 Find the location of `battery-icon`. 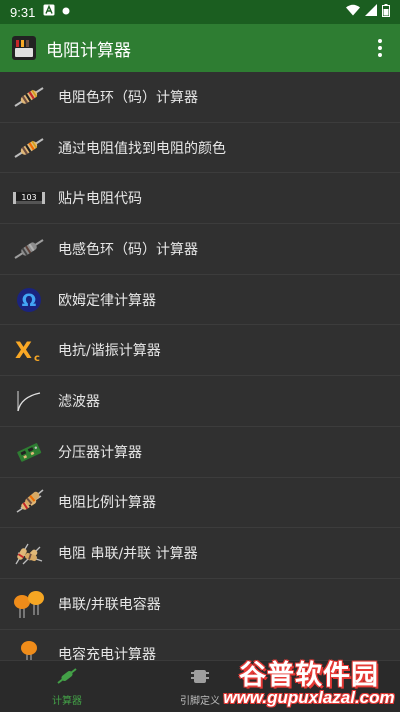

battery-icon is located at coordinates (386, 12).